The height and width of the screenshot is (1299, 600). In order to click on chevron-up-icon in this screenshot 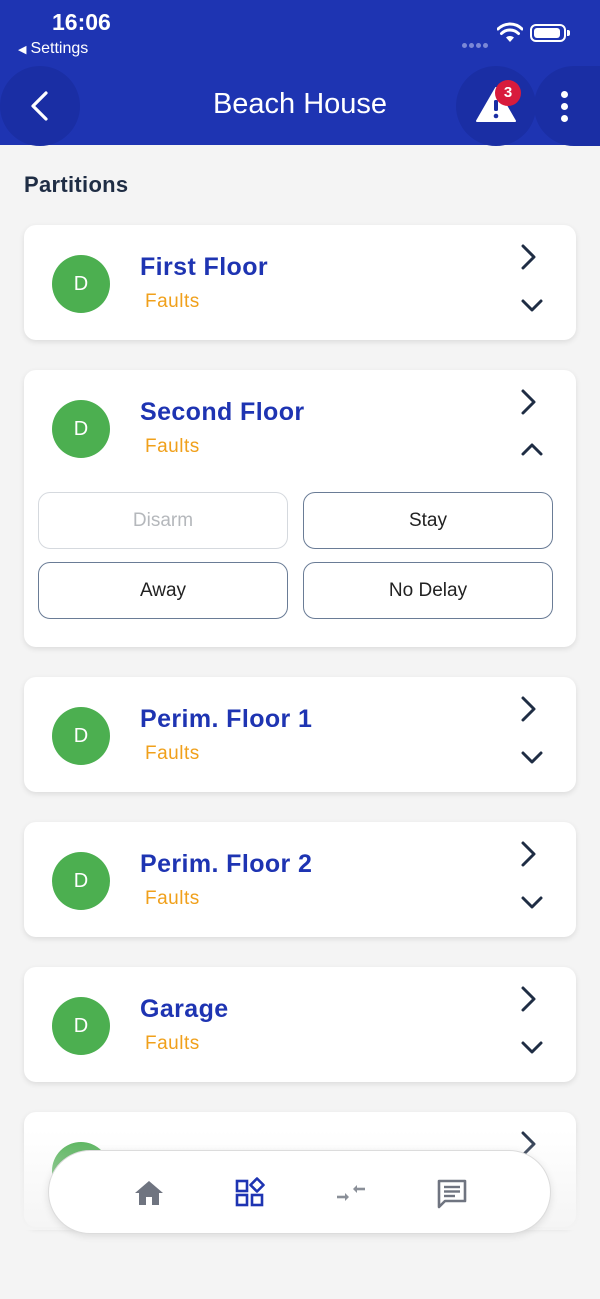, I will do `click(532, 450)`.